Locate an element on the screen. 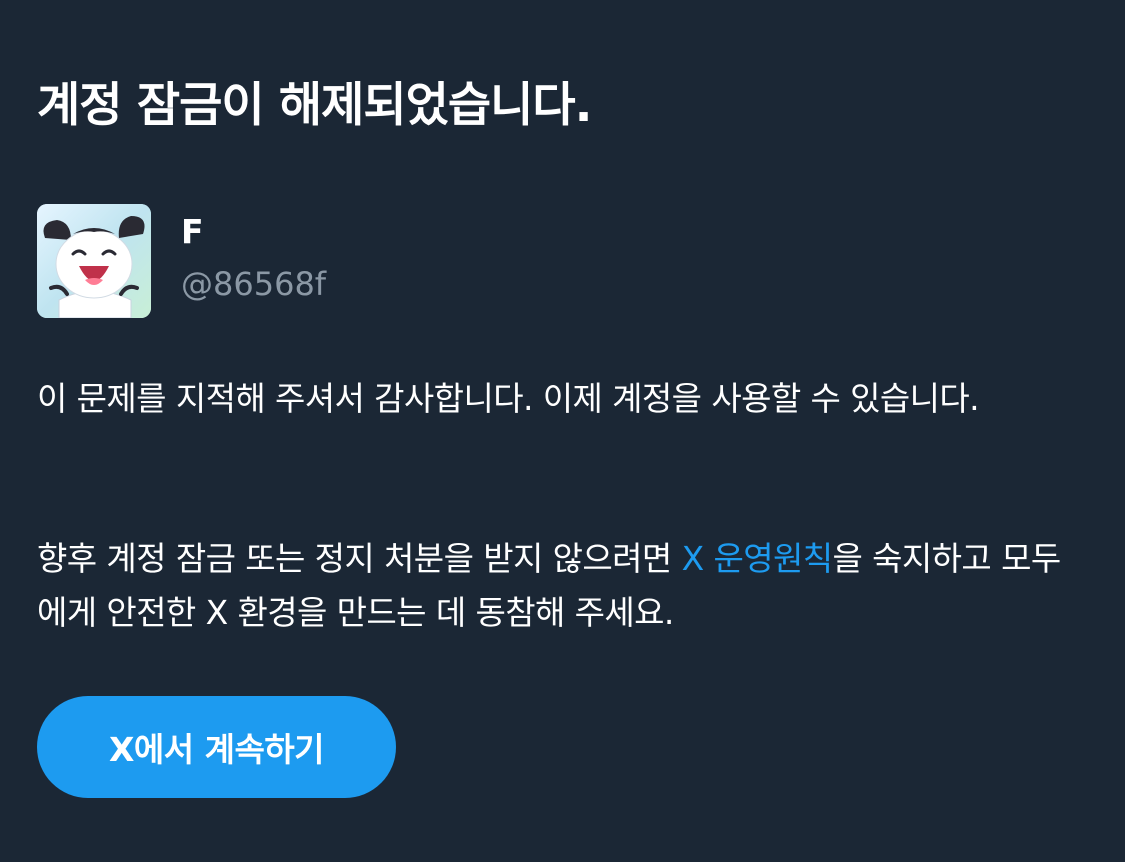 The image size is (1125, 862). account-handle: @86568f is located at coordinates (254, 284).